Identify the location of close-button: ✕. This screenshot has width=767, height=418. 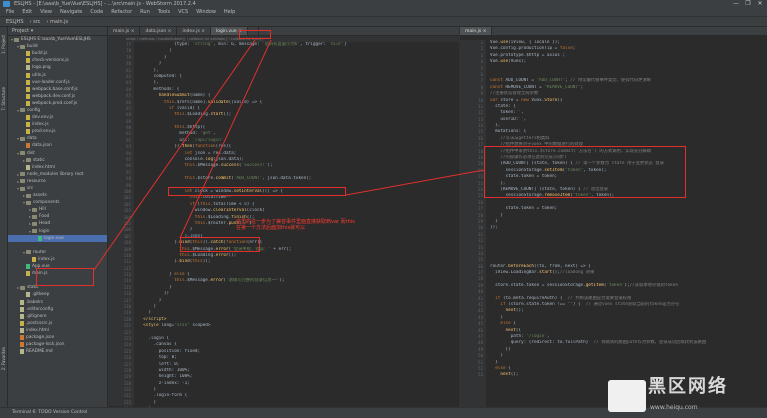
(760, 4).